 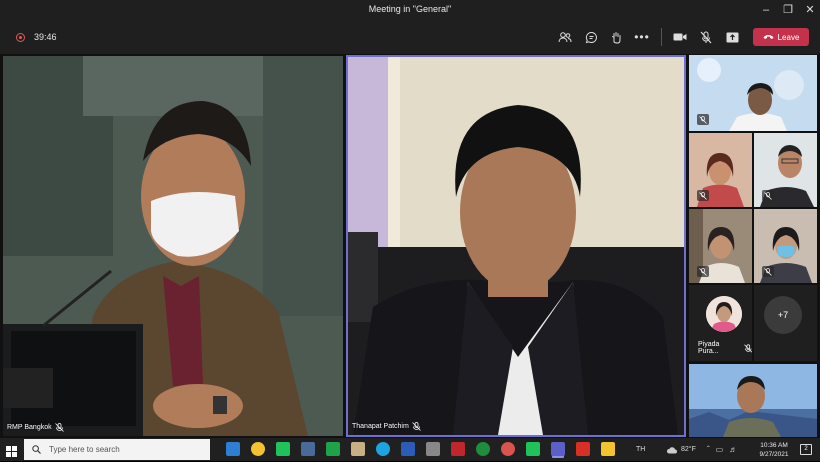 I want to click on more-actions-button: •••, so click(x=642, y=37).